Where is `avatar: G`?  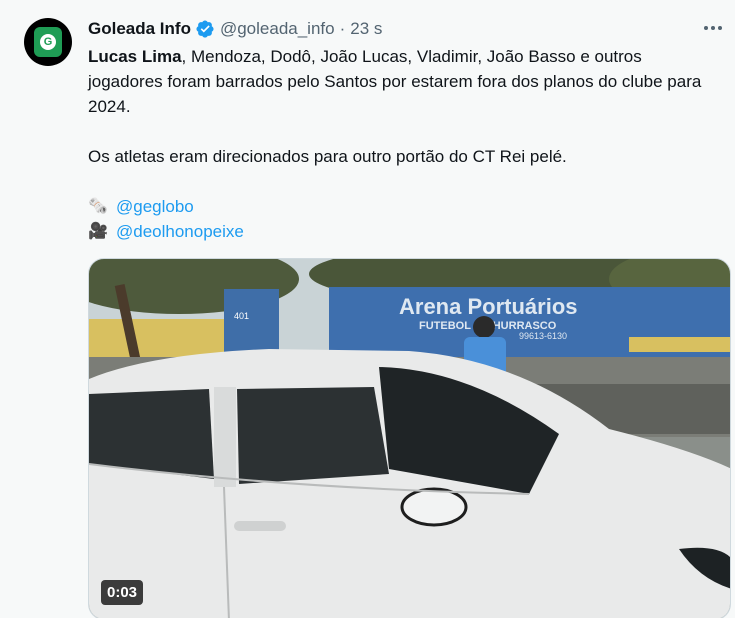 avatar: G is located at coordinates (48, 42).